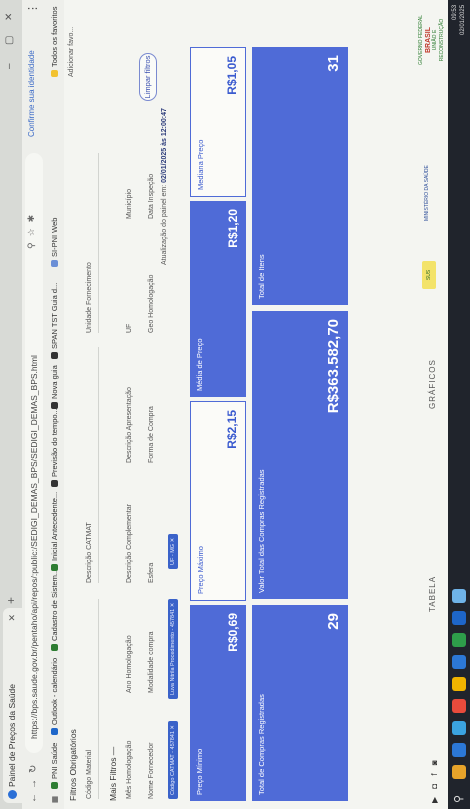 This screenshot has width=470, height=809. Describe the element at coordinates (9, 40) in the screenshot. I see `maximize-button: ▢` at that location.